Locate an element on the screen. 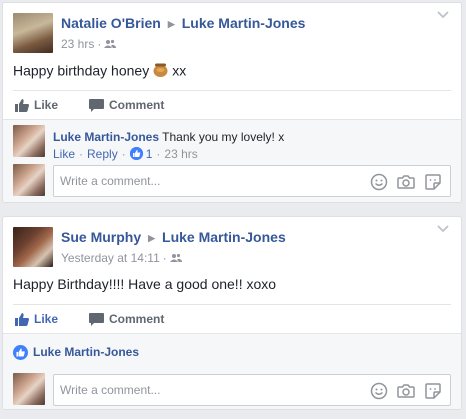 The image size is (466, 419). post-meta: Yesterday at 14:11 · is located at coordinates (121, 258).